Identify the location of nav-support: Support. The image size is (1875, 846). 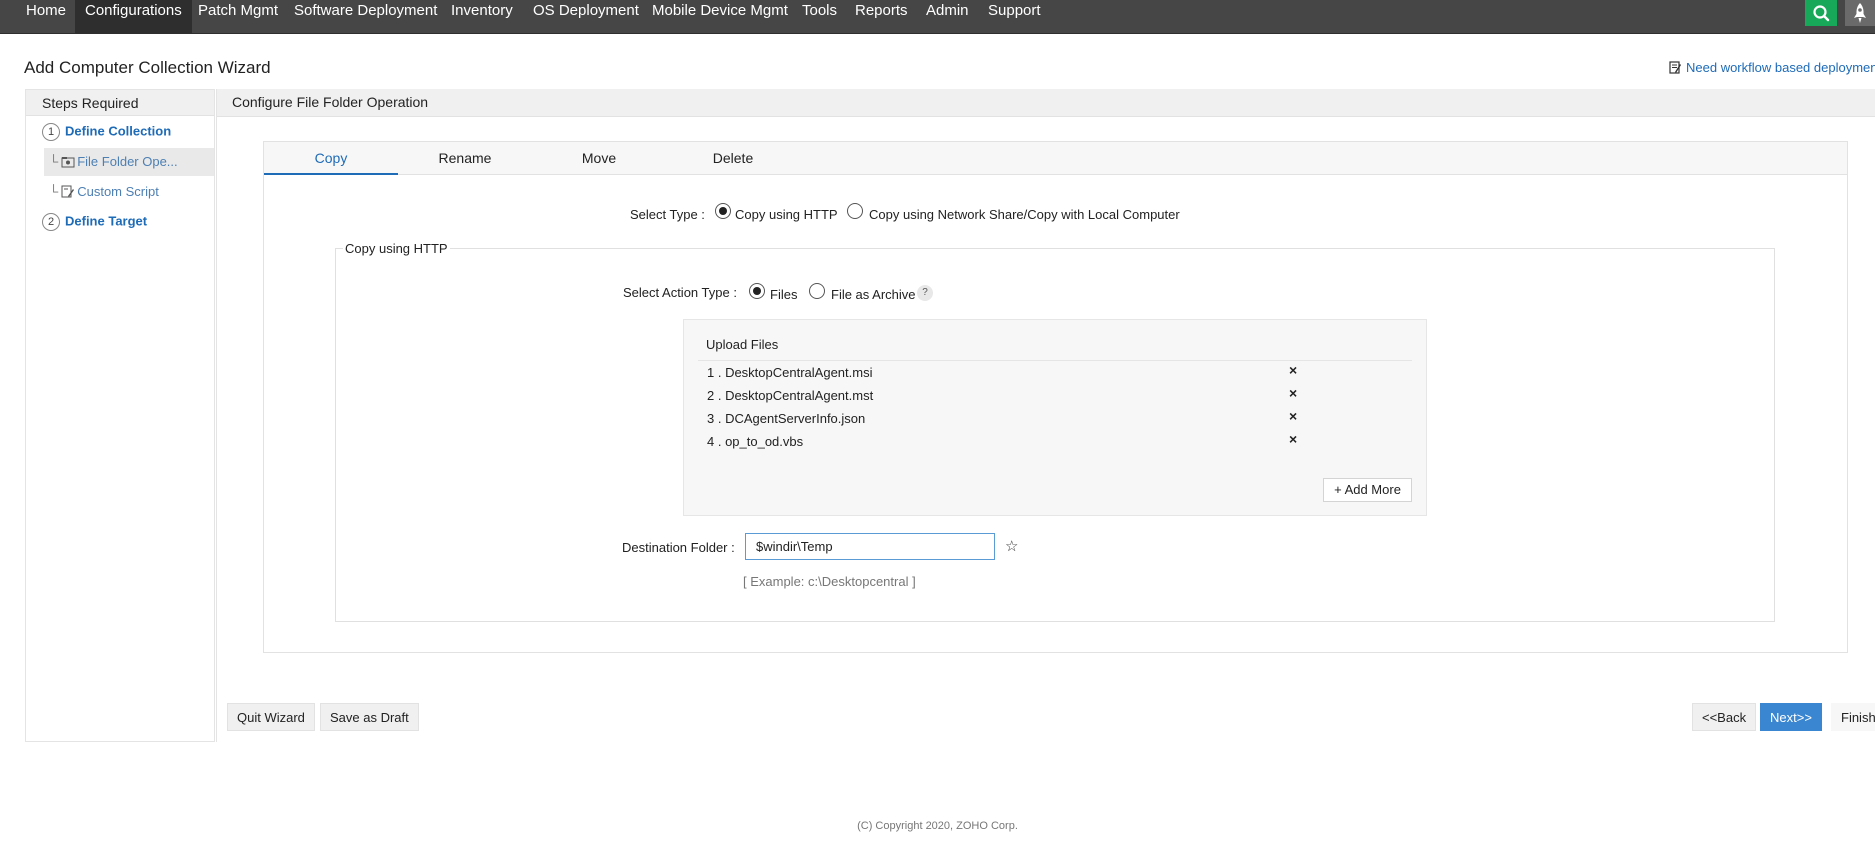
(1014, 12).